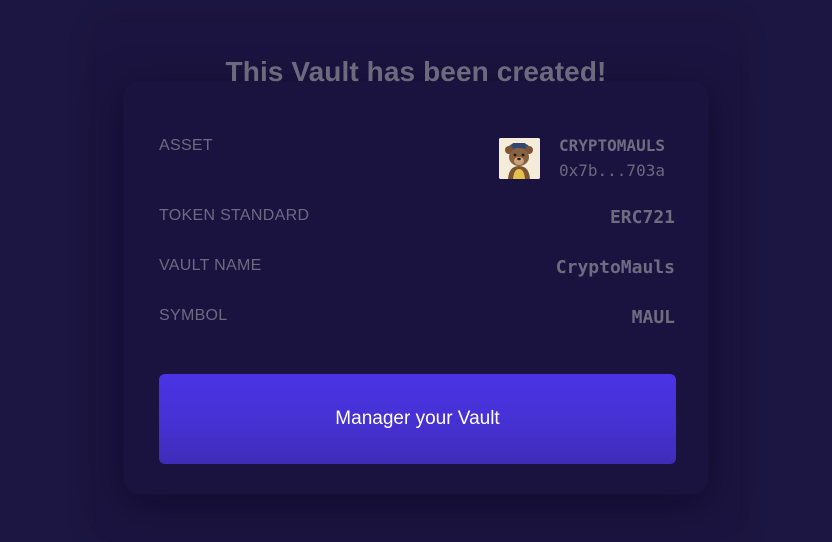  I want to click on manage-vault-button: Manager your Vault, so click(417, 419).